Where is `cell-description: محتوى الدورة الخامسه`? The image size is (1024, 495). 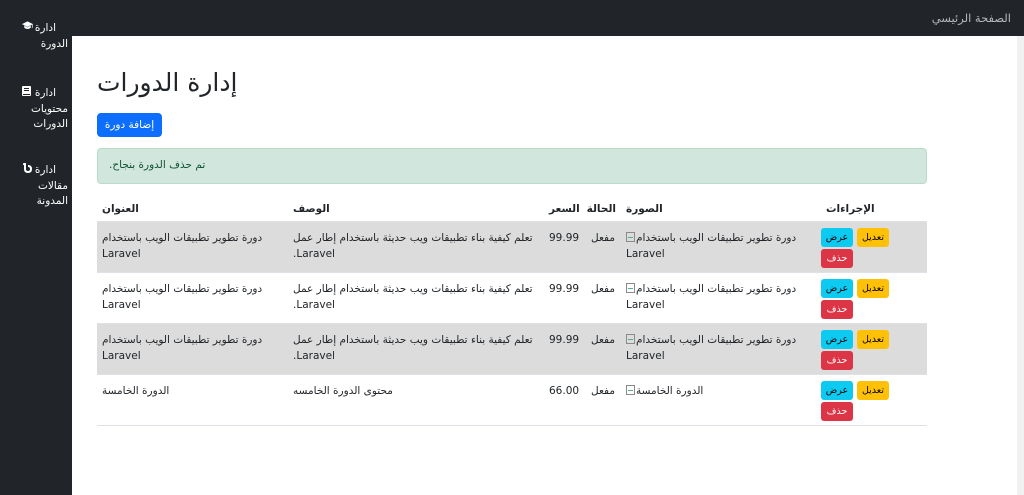
cell-description: محتوى الدورة الخامسه is located at coordinates (343, 390).